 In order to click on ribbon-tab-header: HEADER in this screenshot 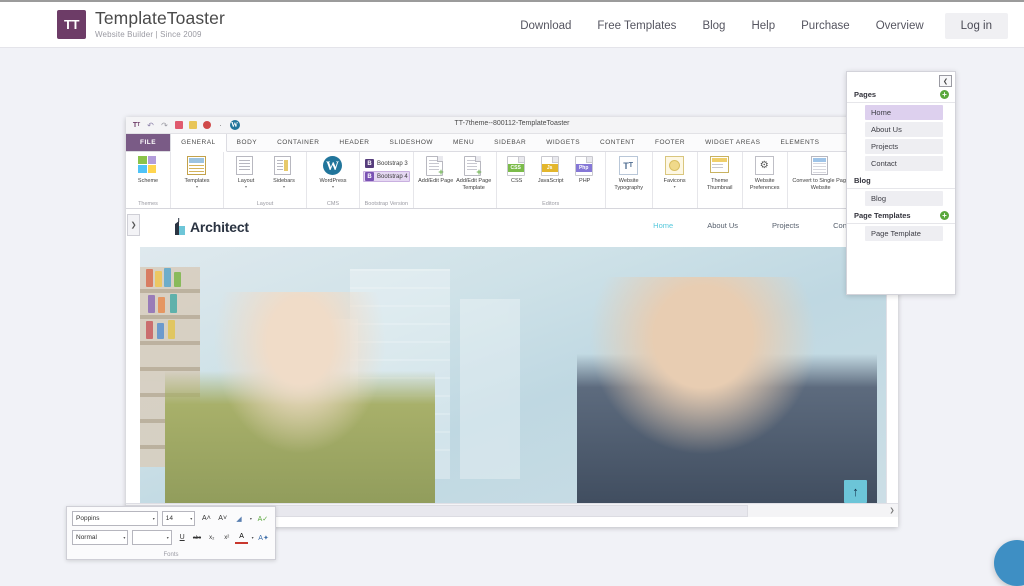, I will do `click(354, 142)`.